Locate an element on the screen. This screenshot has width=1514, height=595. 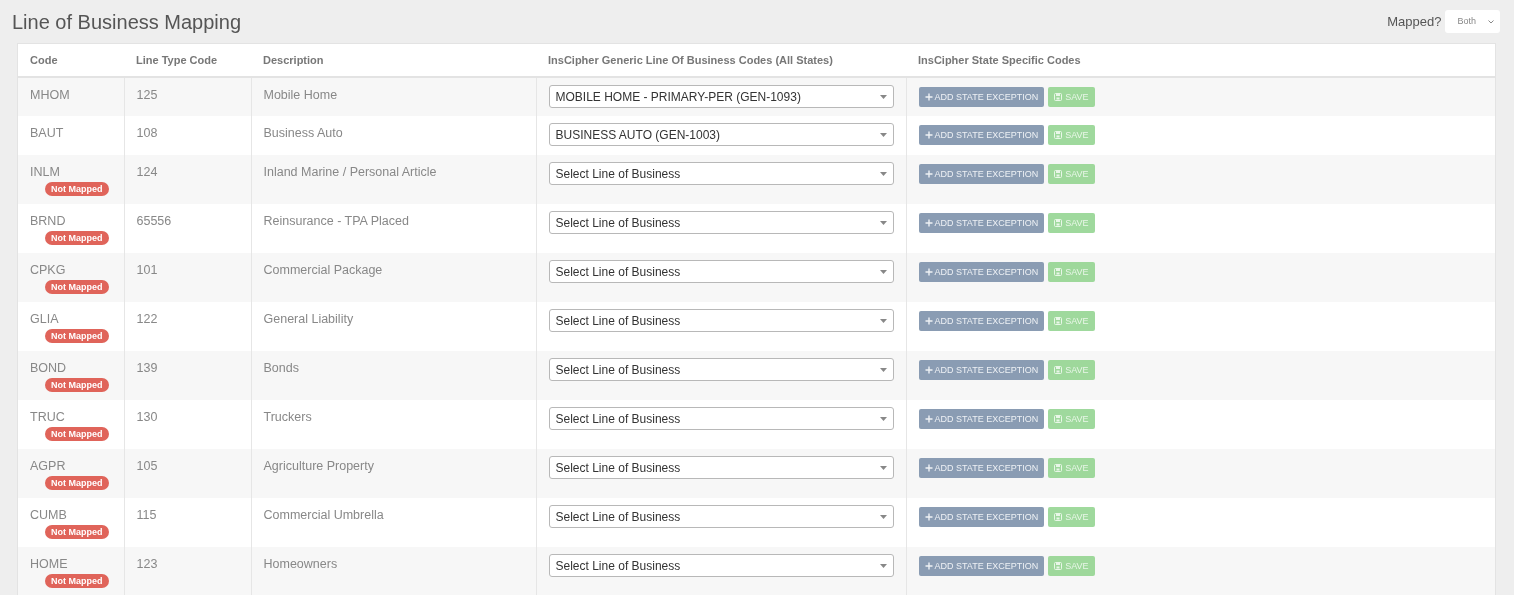
code-cell: AGPR is located at coordinates (48, 466).